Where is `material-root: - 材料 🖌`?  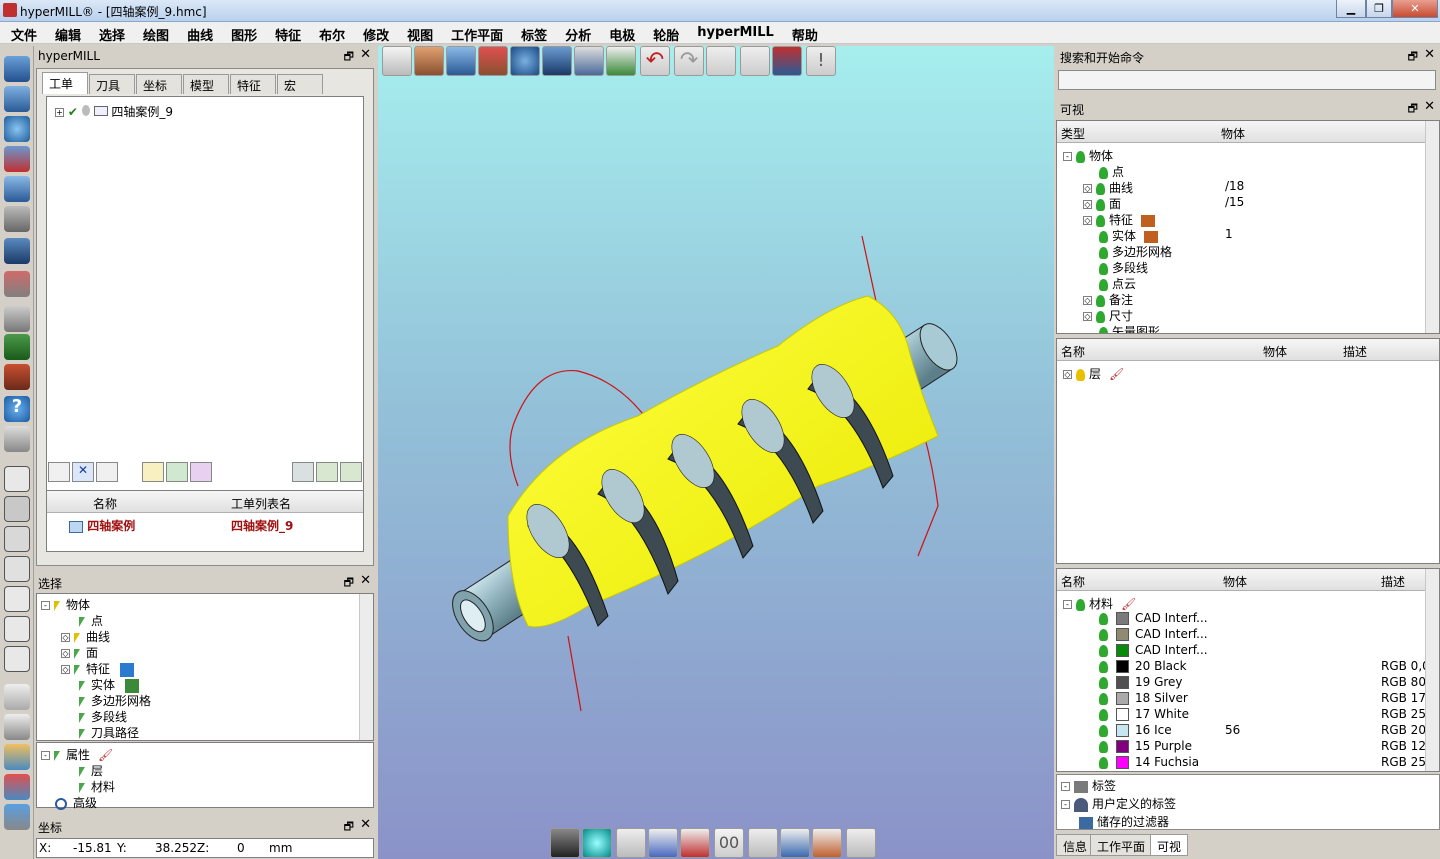
material-root: - 材料 🖌 is located at coordinates (1099, 603).